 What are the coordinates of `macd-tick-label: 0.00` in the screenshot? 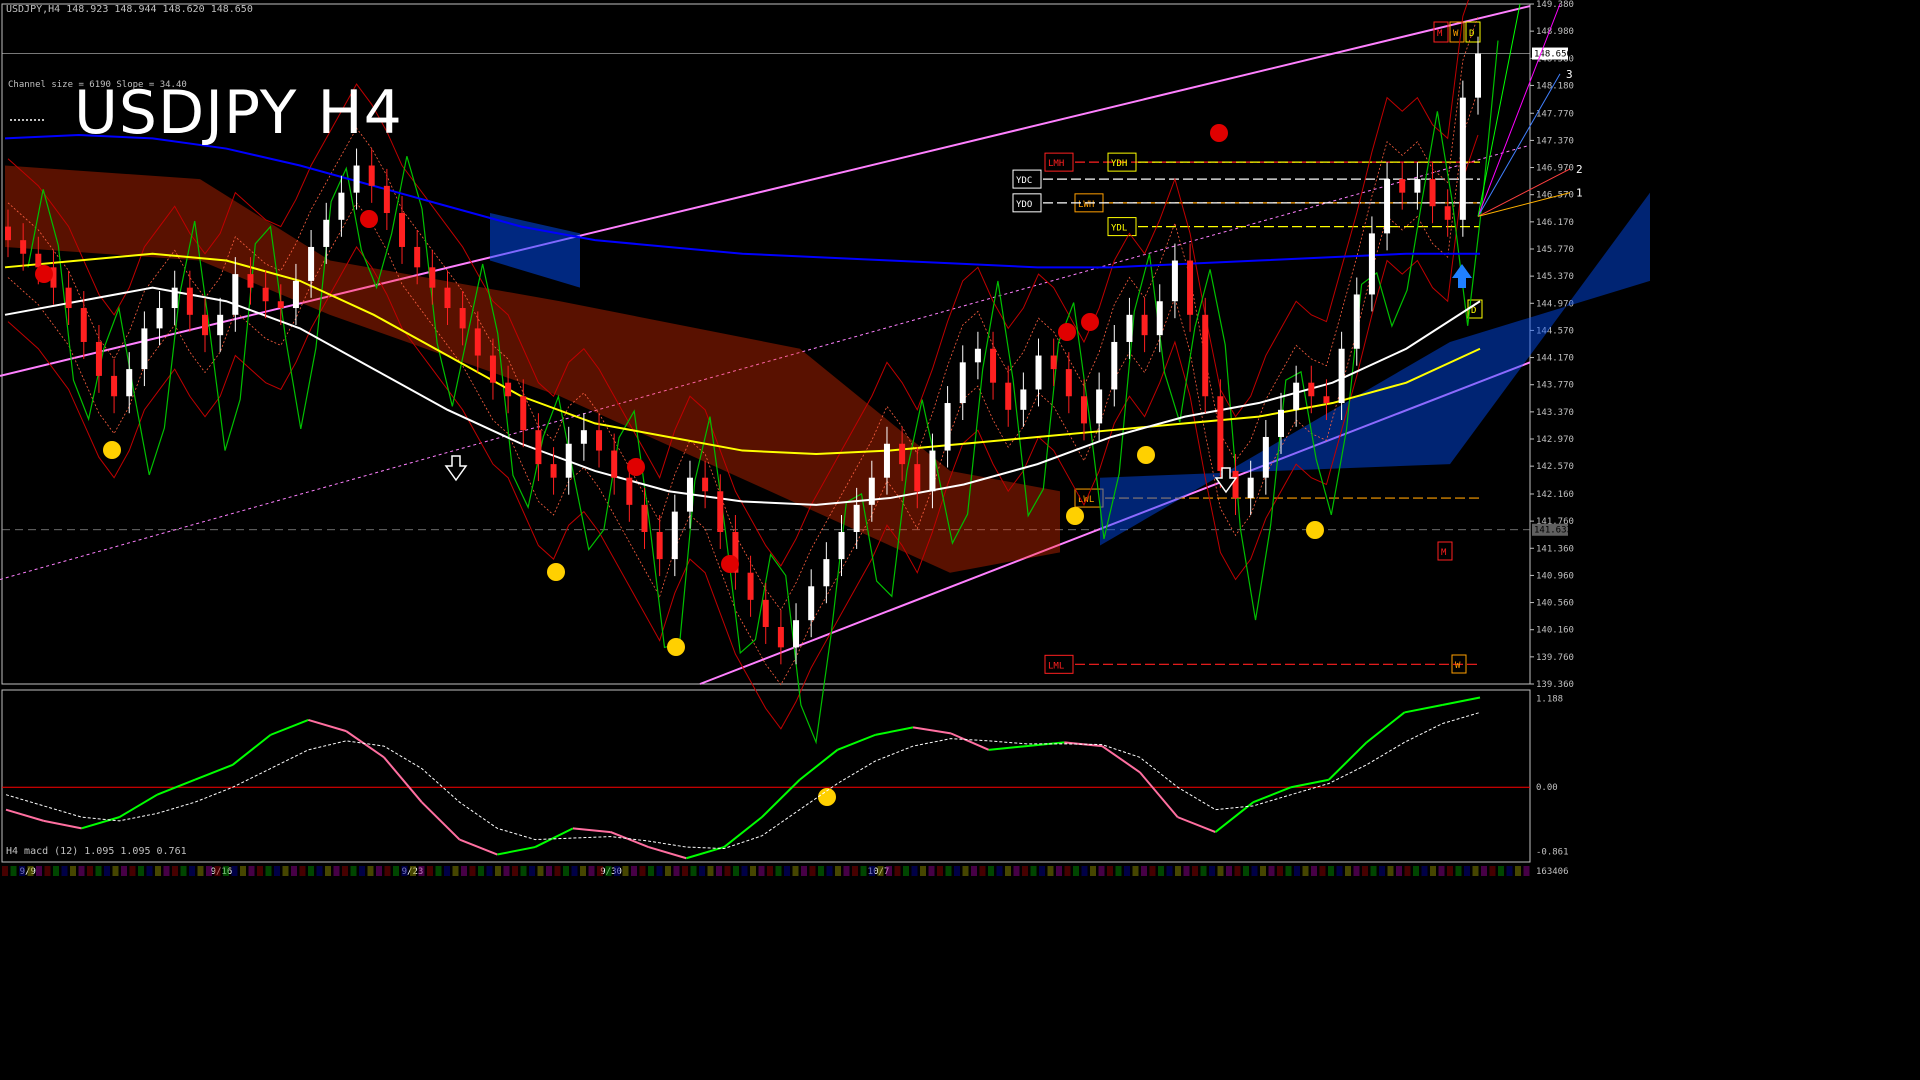 It's located at (1547, 788).